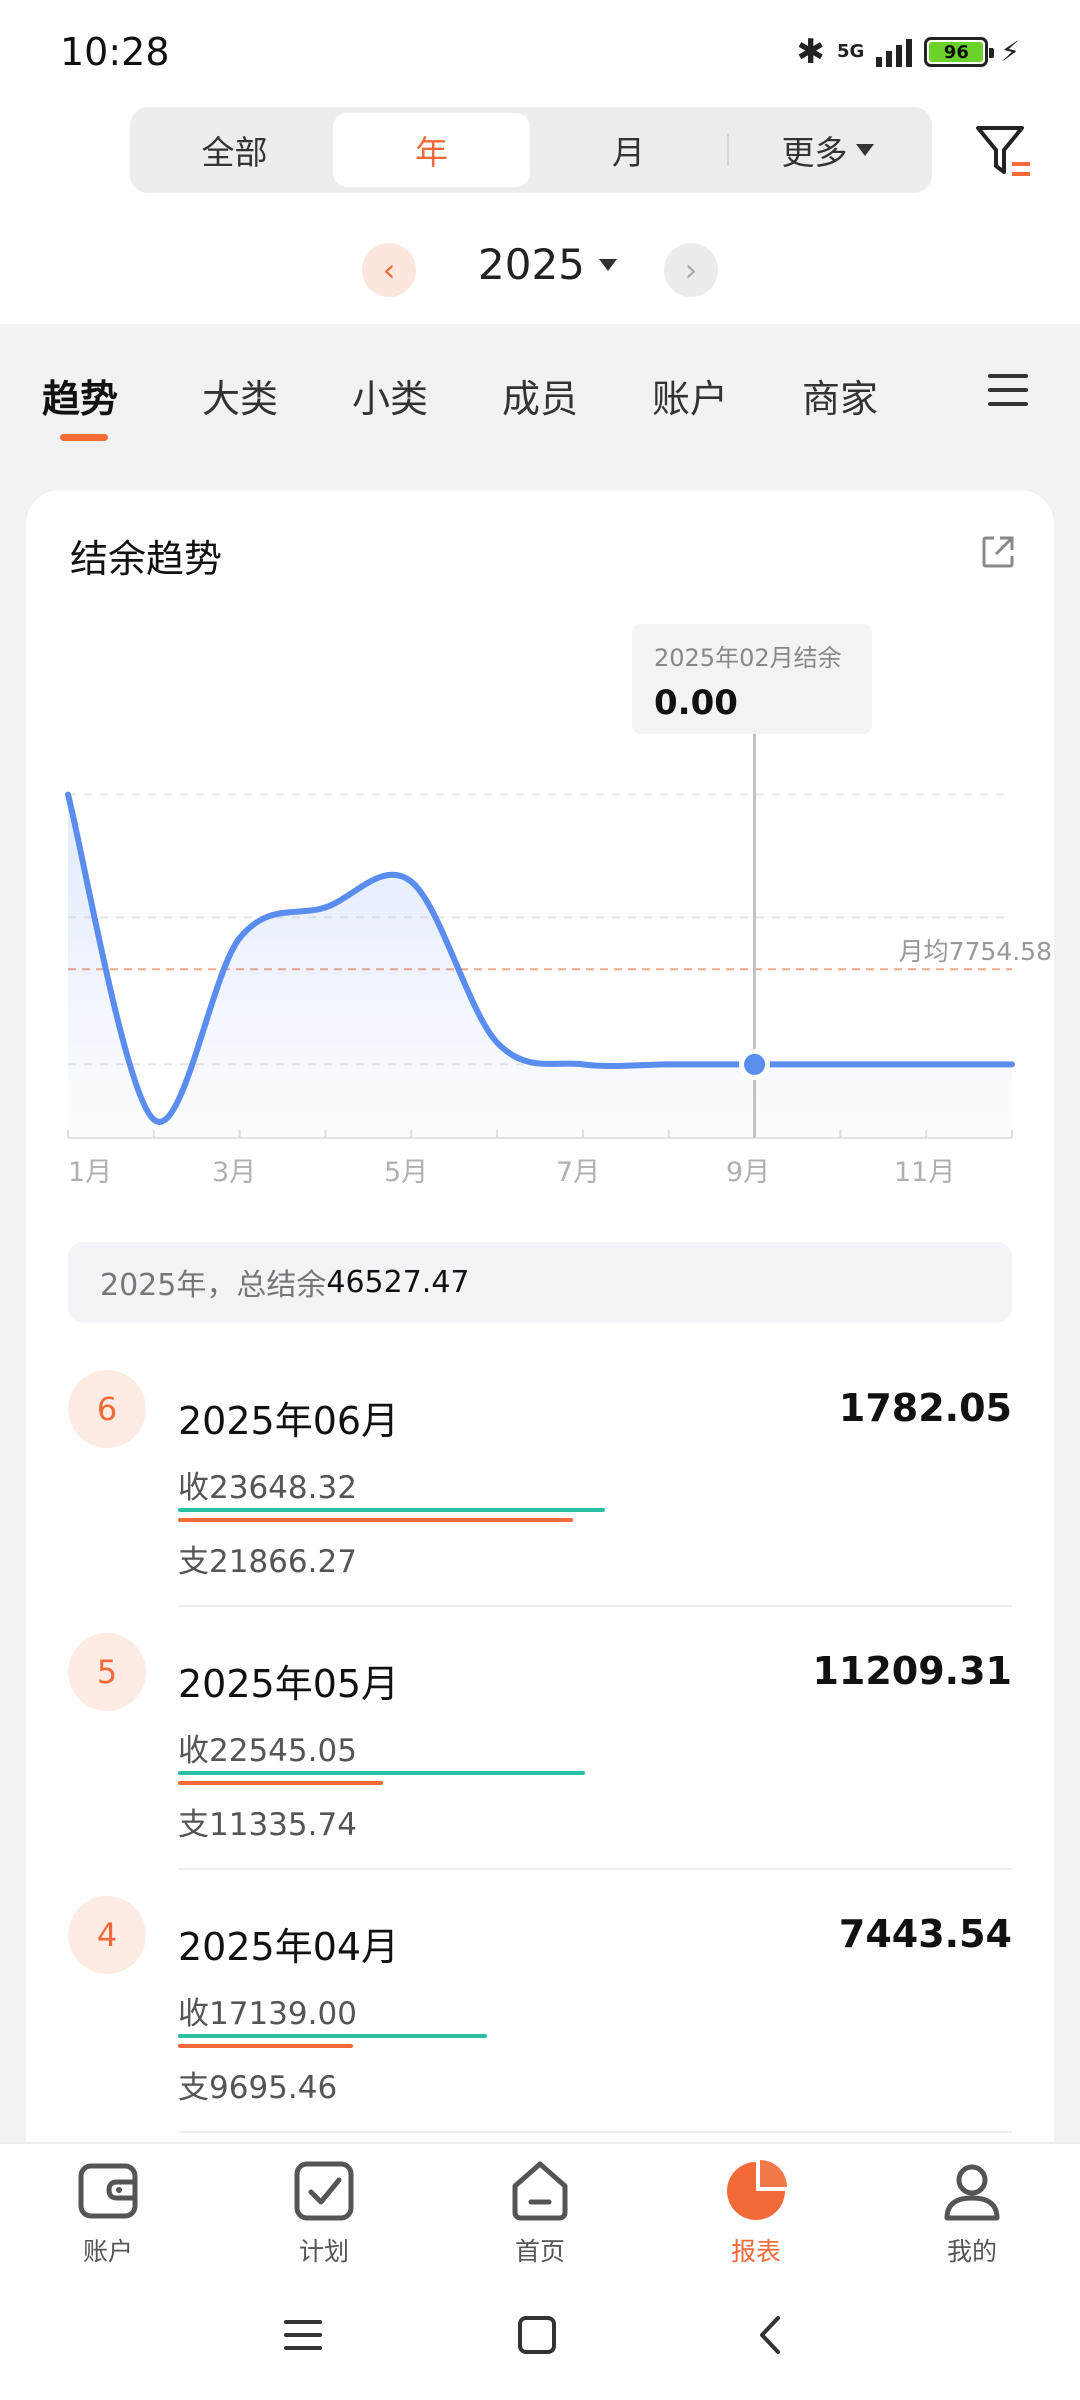  I want to click on period-tab-year: 年, so click(431, 150).